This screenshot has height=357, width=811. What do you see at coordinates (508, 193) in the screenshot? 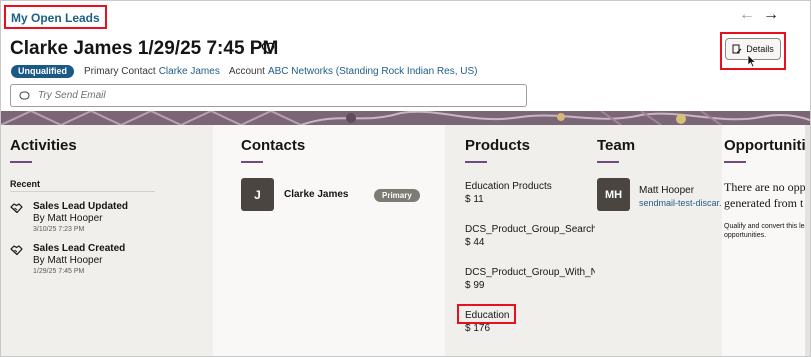
I see `product-item: Education Products $ 11` at bounding box center [508, 193].